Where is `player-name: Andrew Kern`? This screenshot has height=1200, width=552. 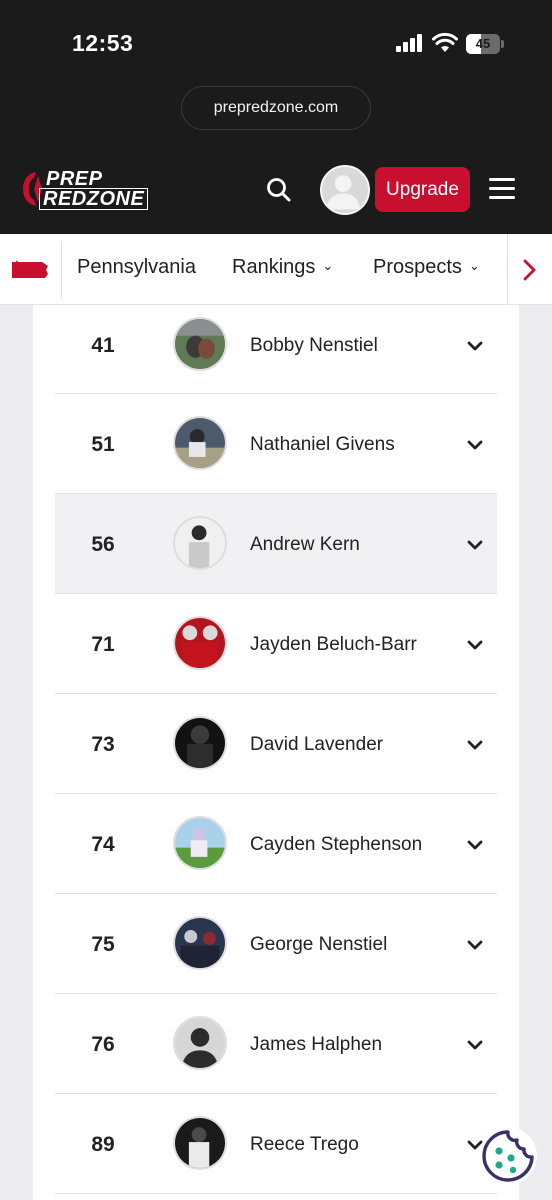
player-name: Andrew Kern is located at coordinates (305, 545).